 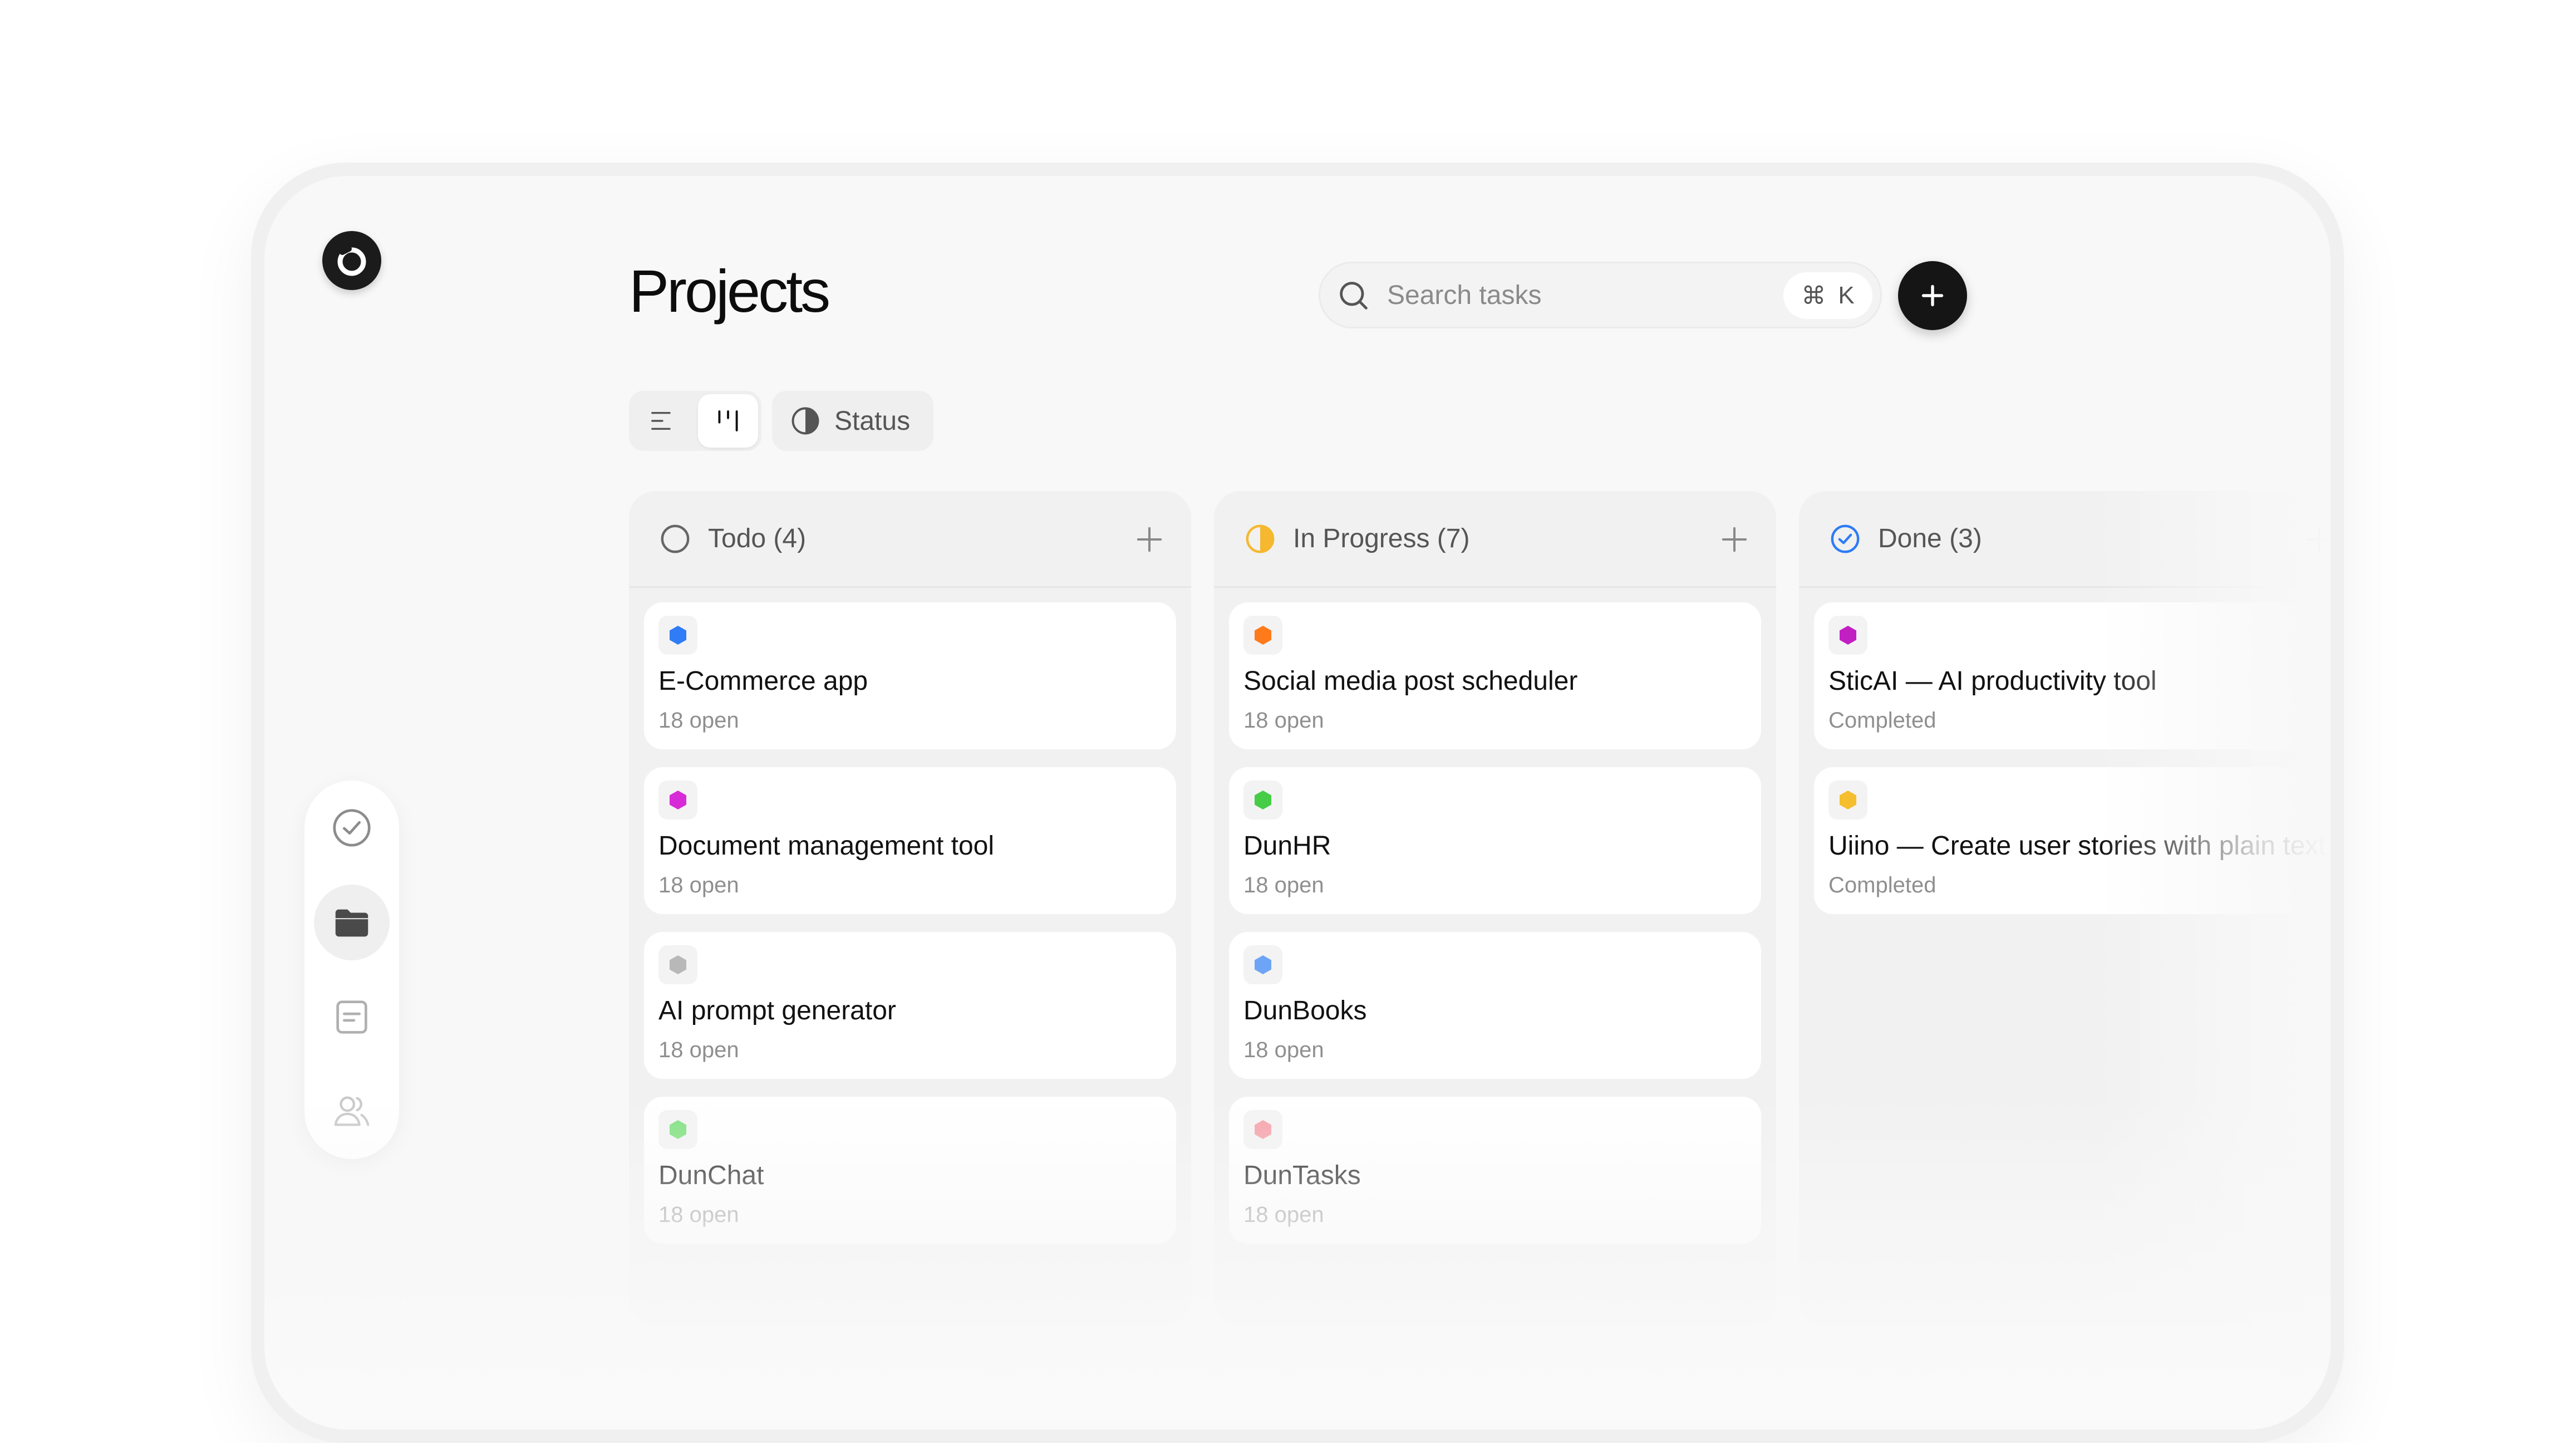 I want to click on list-view-button, so click(x=662, y=421).